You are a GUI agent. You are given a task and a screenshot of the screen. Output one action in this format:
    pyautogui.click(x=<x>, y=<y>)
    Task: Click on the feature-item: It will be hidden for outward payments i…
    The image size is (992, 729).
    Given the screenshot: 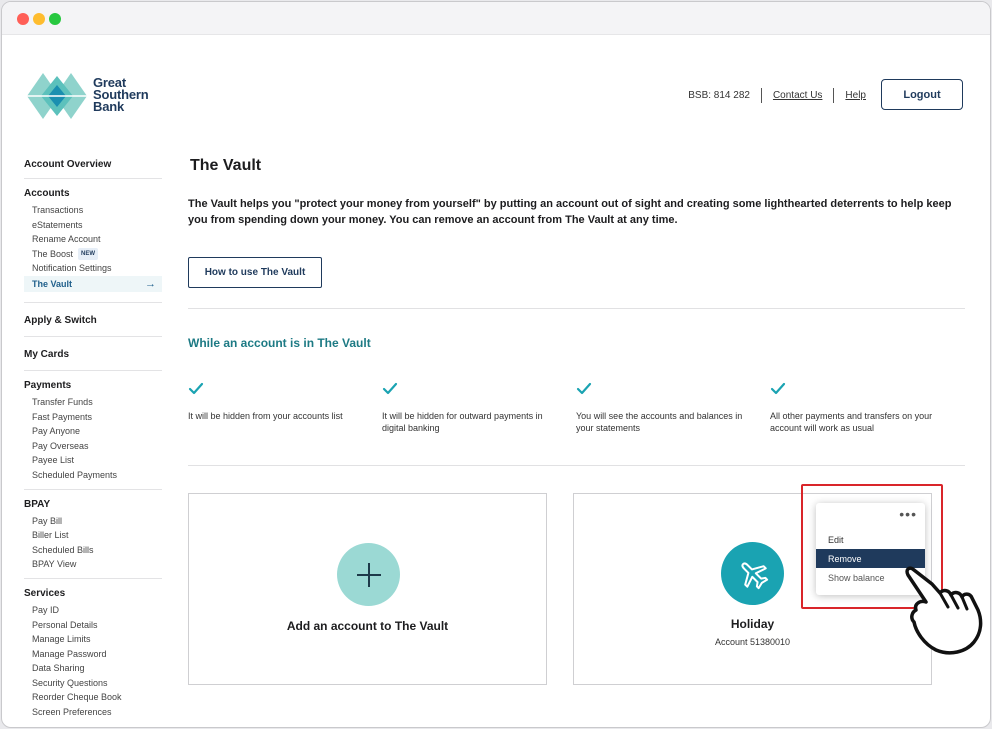 What is the action you would take?
    pyautogui.click(x=479, y=408)
    